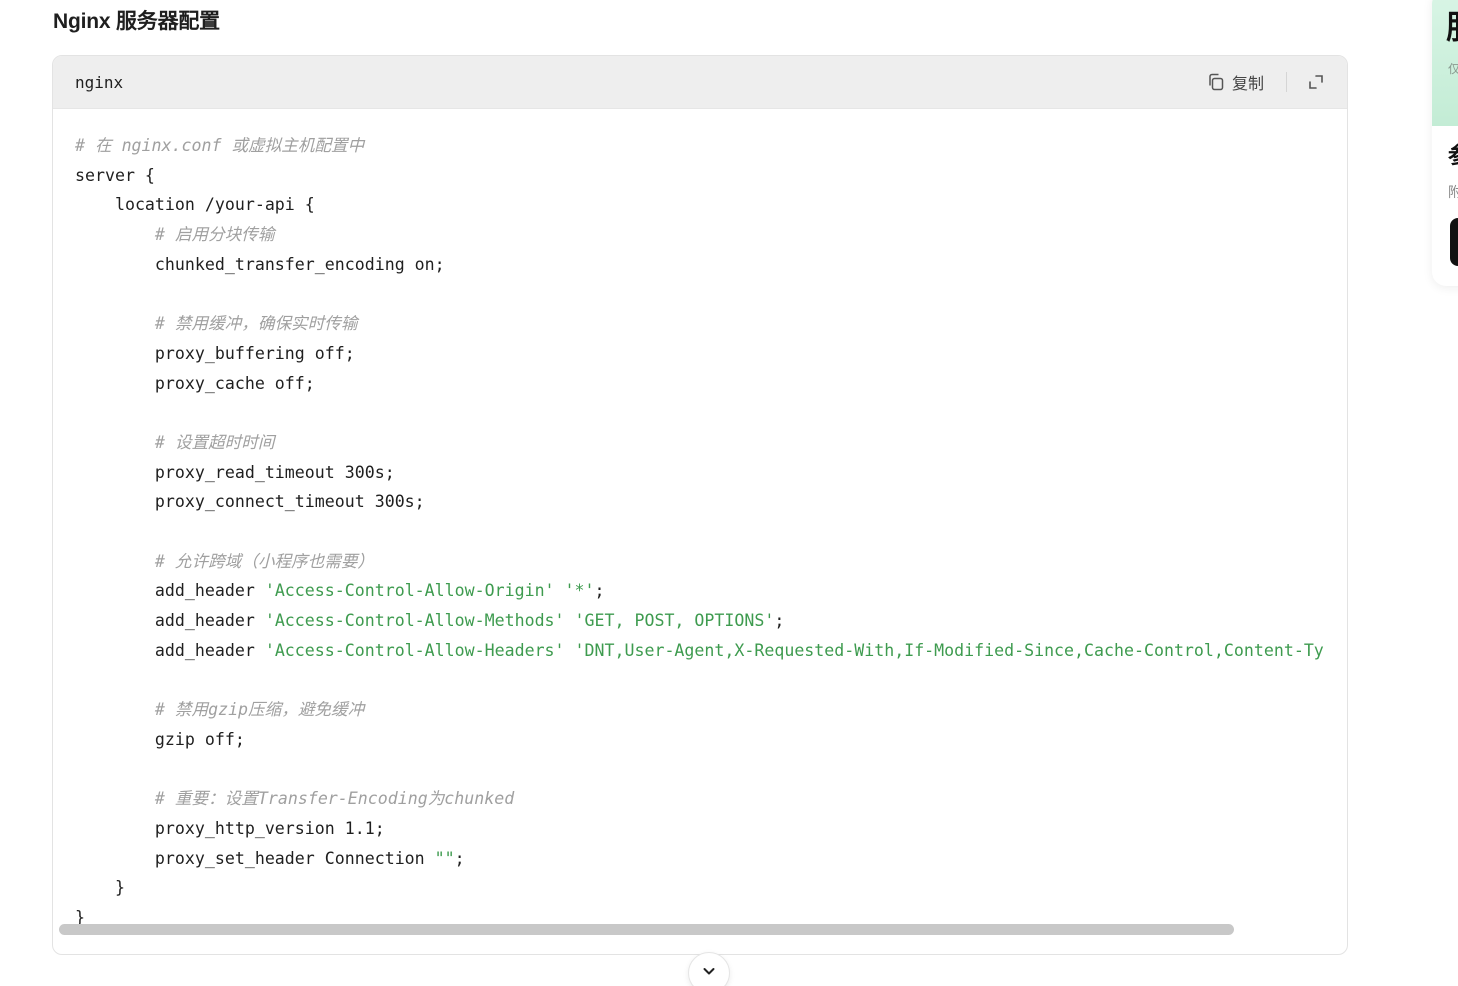 This screenshot has height=986, width=1458. I want to click on code-block-actions: 复制, so click(1264, 82).